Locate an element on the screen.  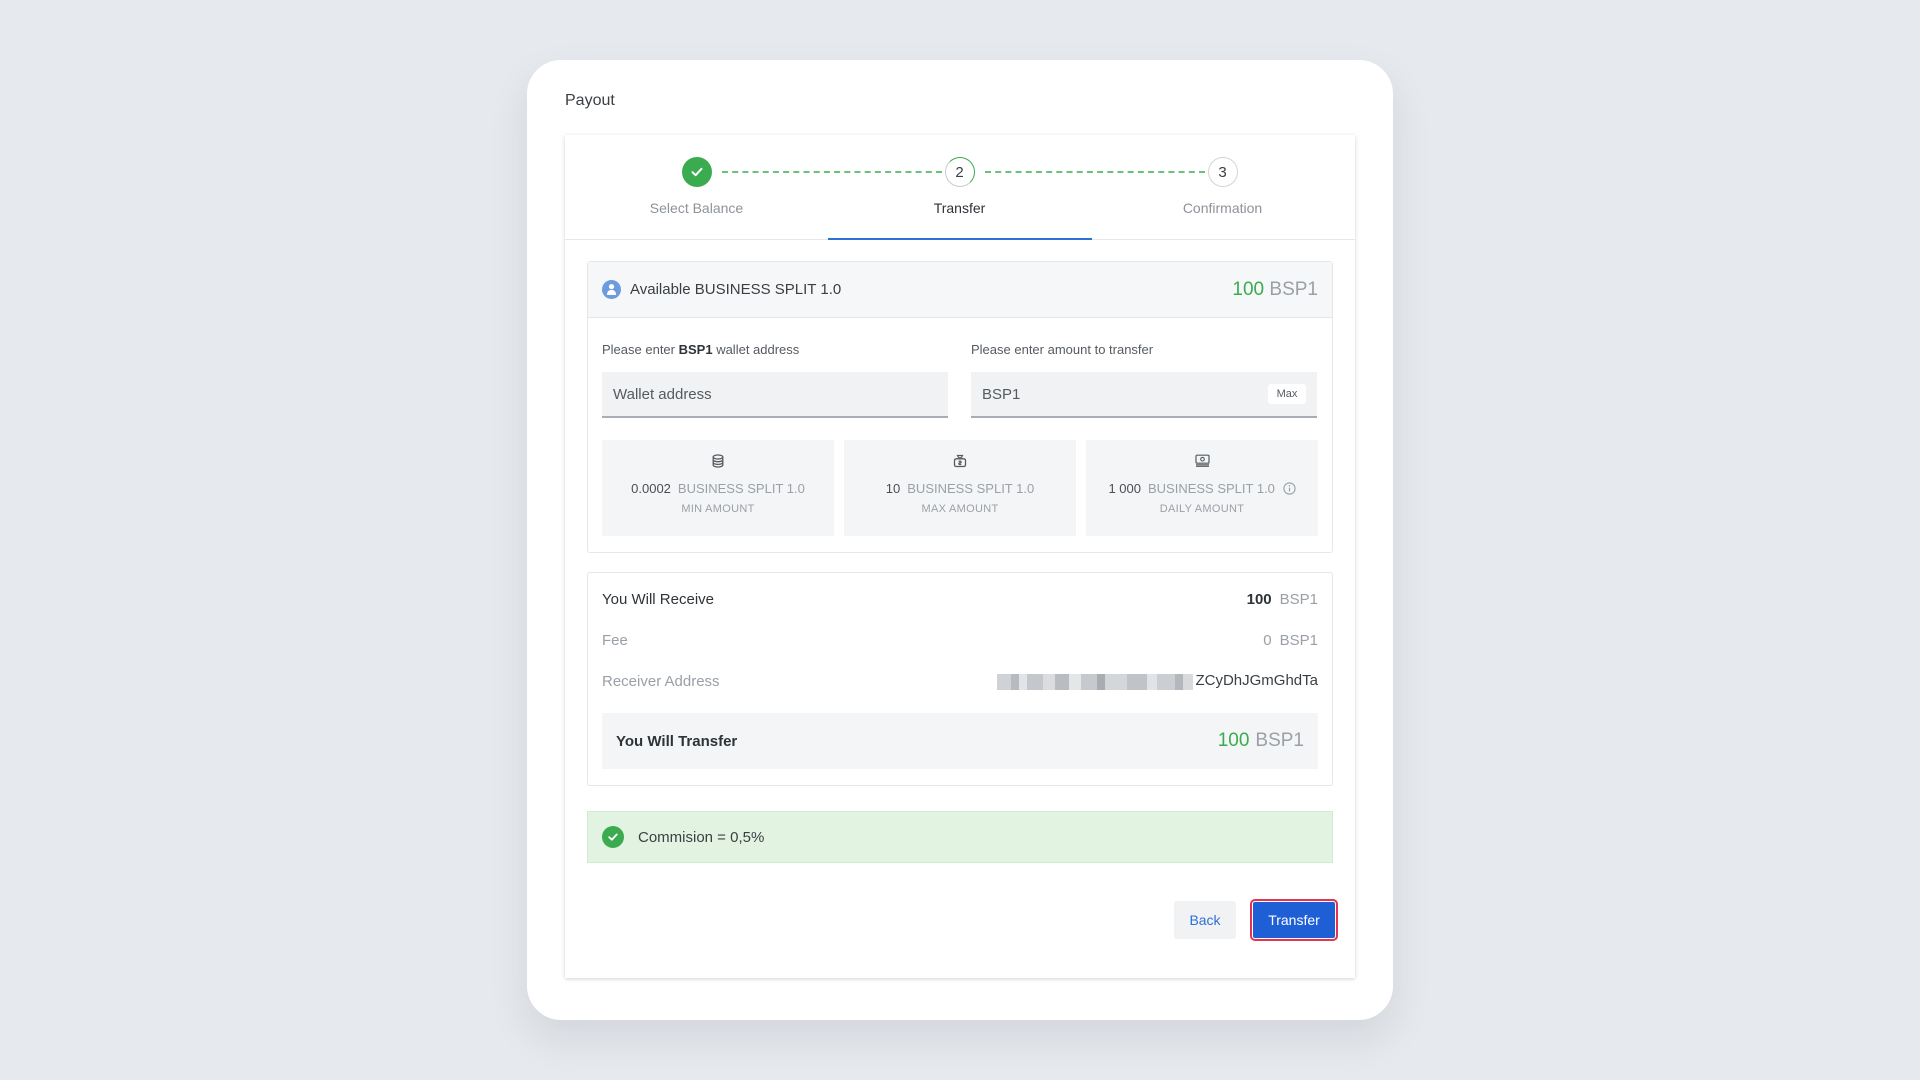
available-title: Available BUSINESS SPLIT 1.0 is located at coordinates (736, 289).